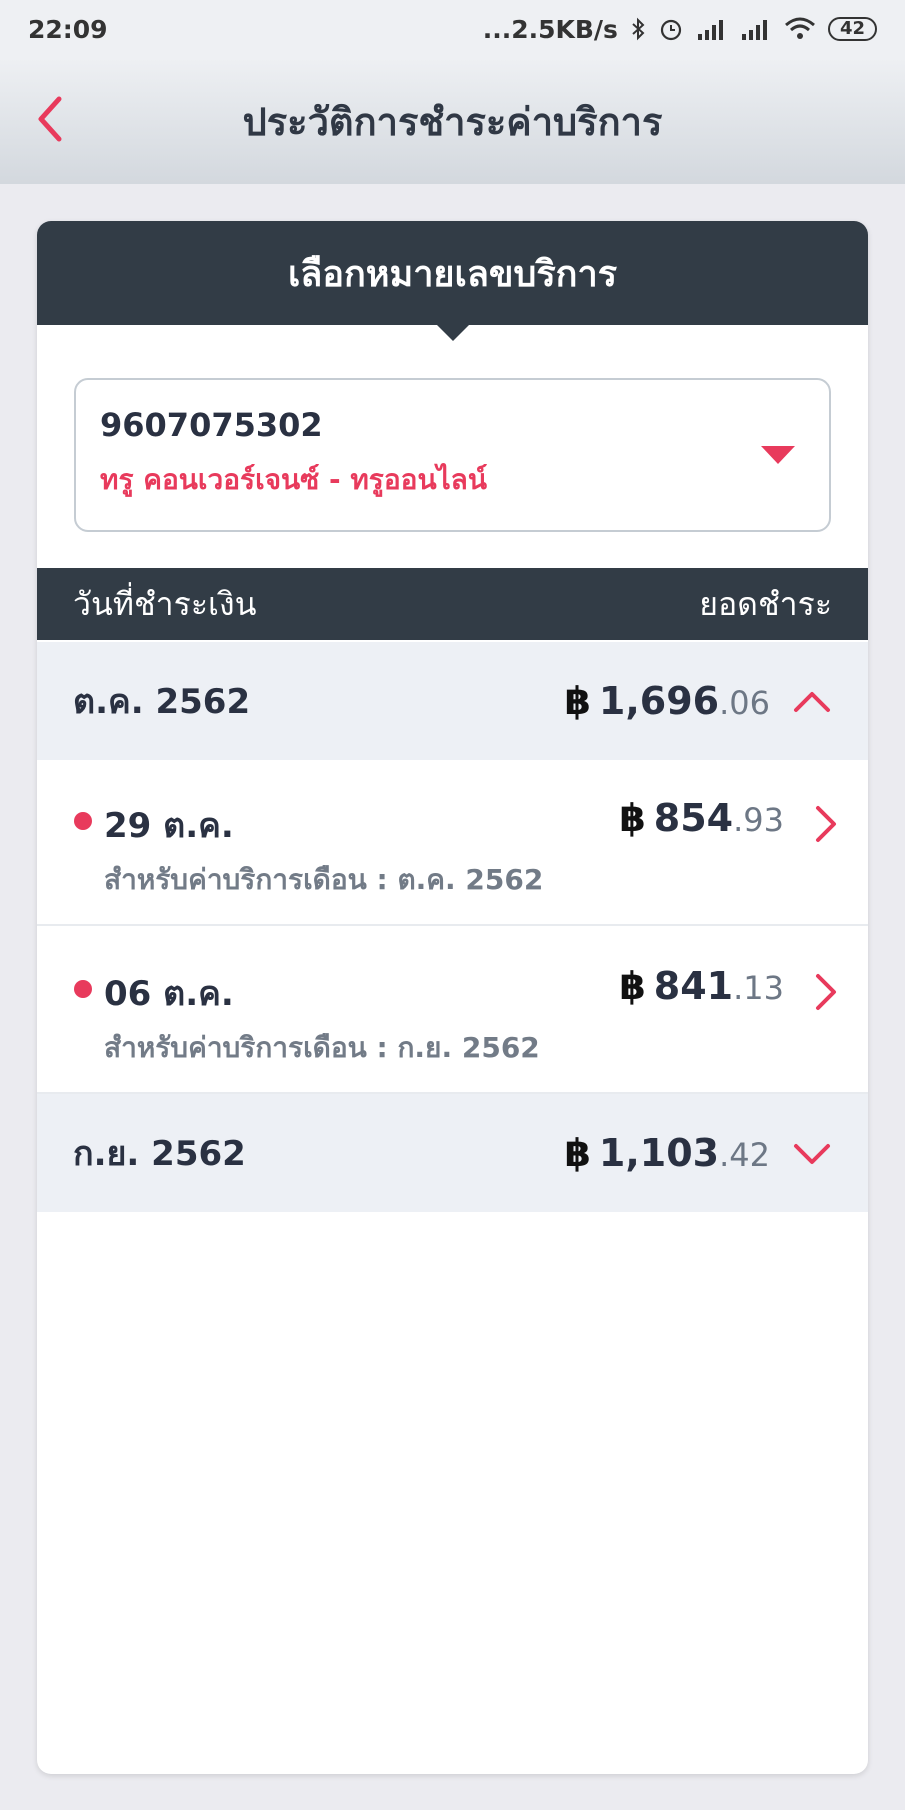  Describe the element at coordinates (765, 603) in the screenshot. I see `column-amount: ยอดชำระ` at that location.